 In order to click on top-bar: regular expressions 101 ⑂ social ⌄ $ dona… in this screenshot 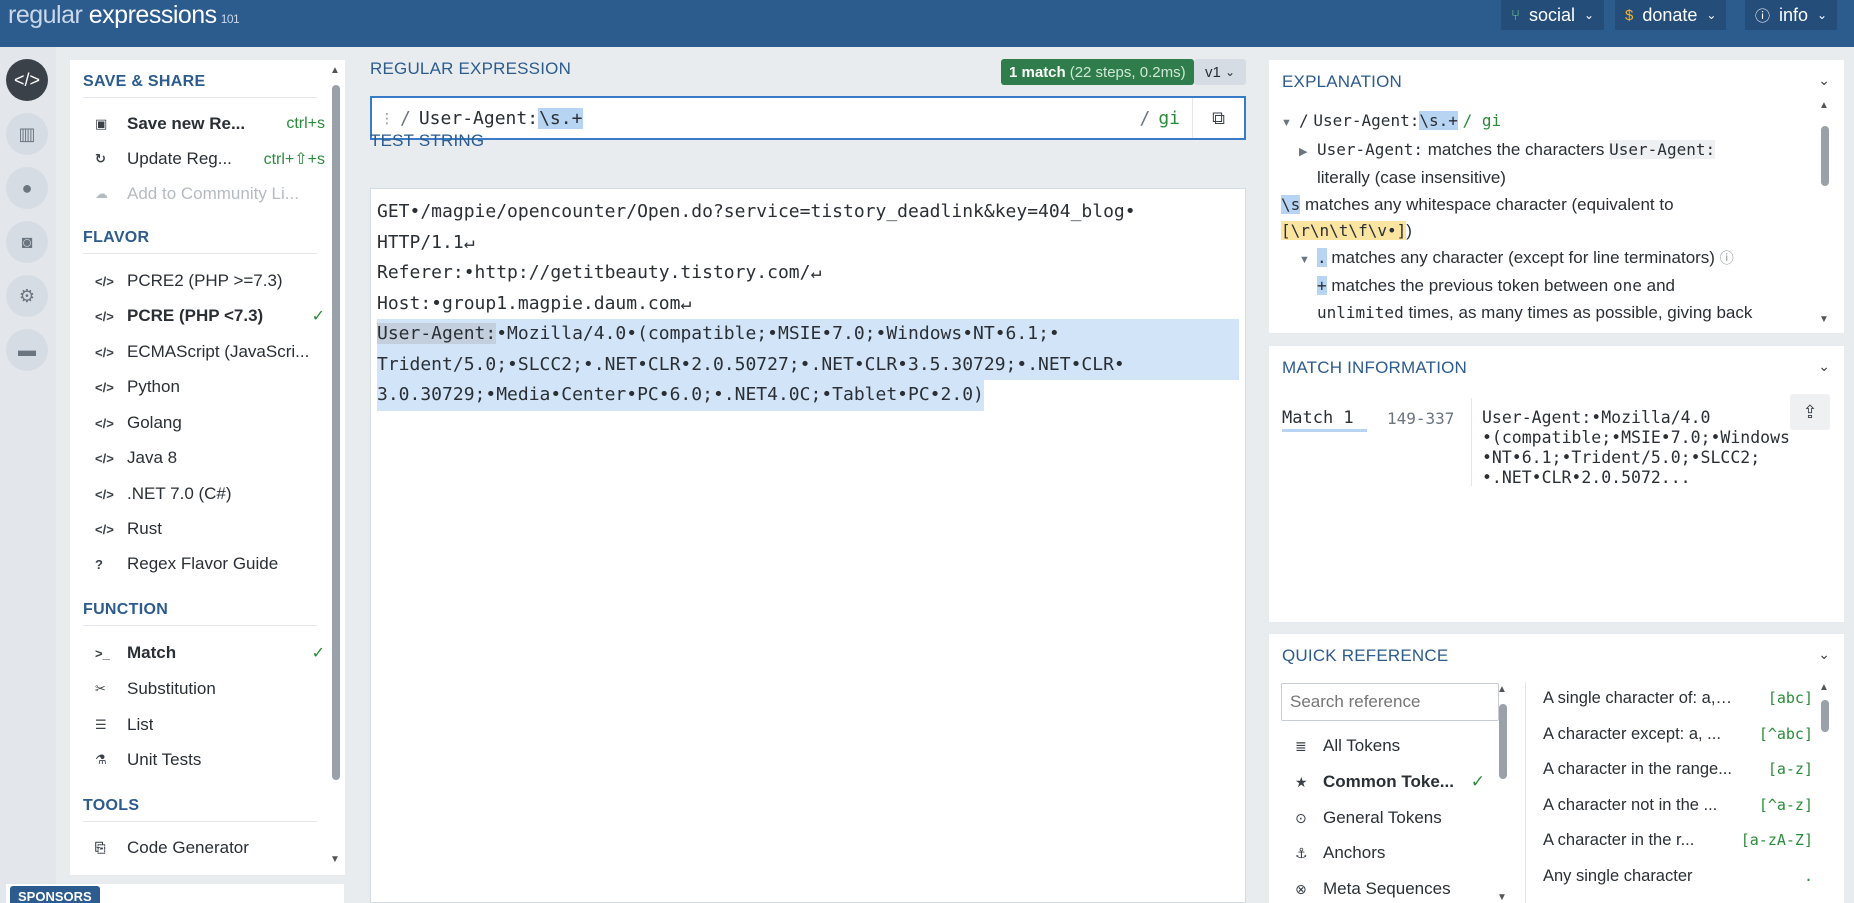, I will do `click(927, 23)`.